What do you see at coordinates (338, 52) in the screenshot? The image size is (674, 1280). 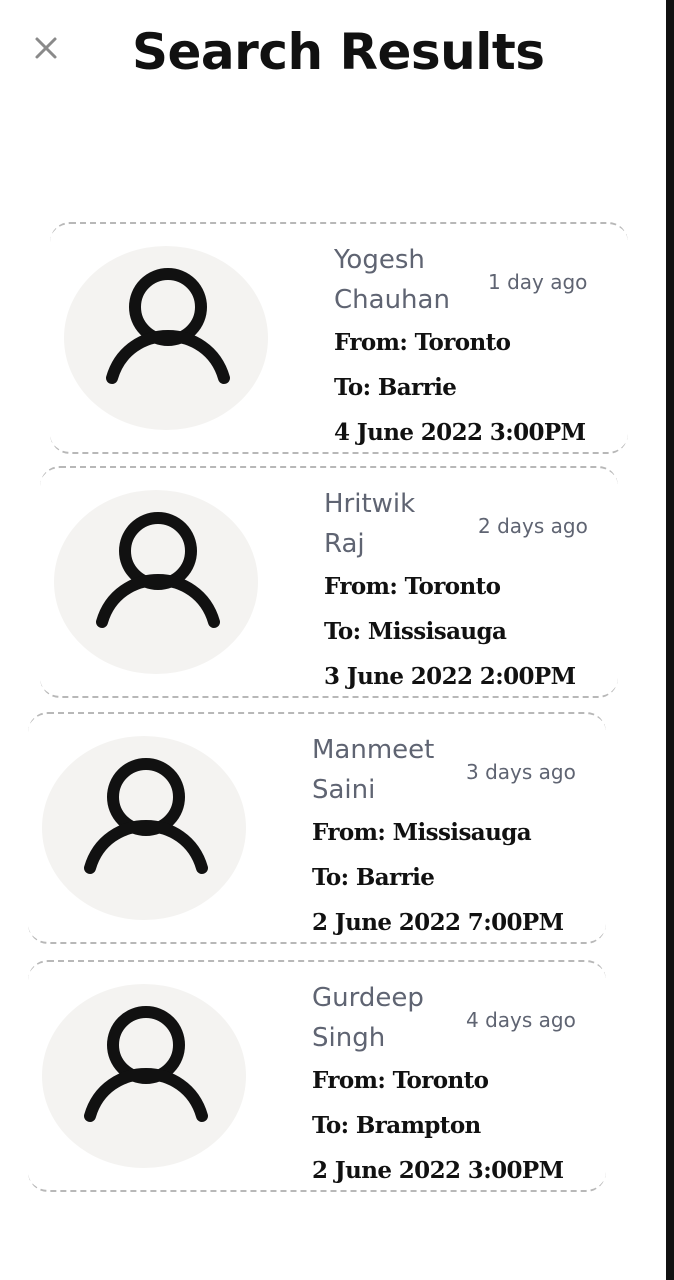 I see `page-title: Search Results` at bounding box center [338, 52].